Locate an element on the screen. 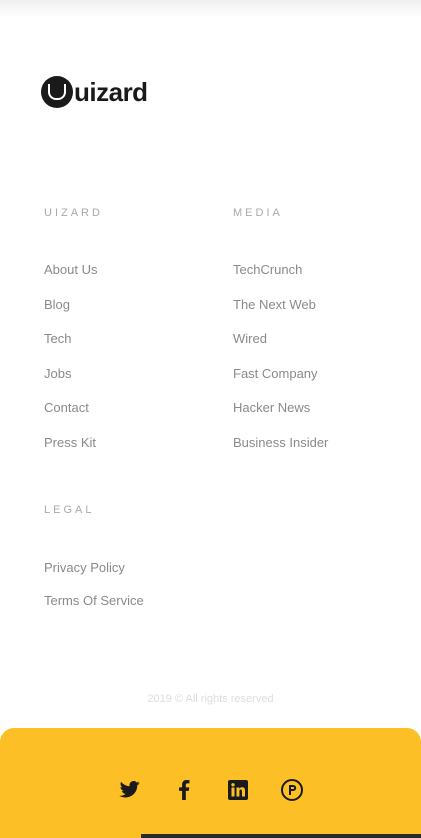  logo-text: uizard is located at coordinates (111, 91).